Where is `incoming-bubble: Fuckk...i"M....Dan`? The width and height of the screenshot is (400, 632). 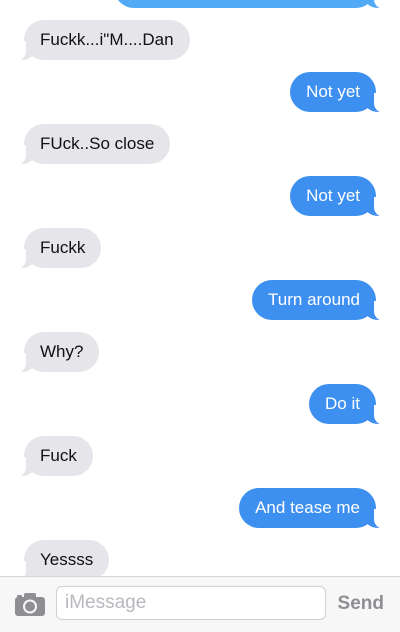
incoming-bubble: Fuckk...i"M....Dan is located at coordinates (100, 40).